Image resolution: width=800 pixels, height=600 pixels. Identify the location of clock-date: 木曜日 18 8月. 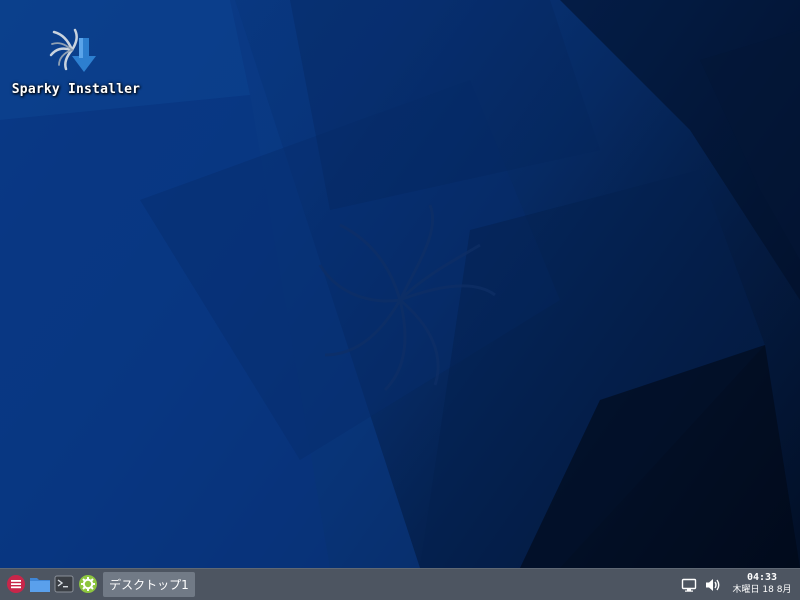
(762, 590).